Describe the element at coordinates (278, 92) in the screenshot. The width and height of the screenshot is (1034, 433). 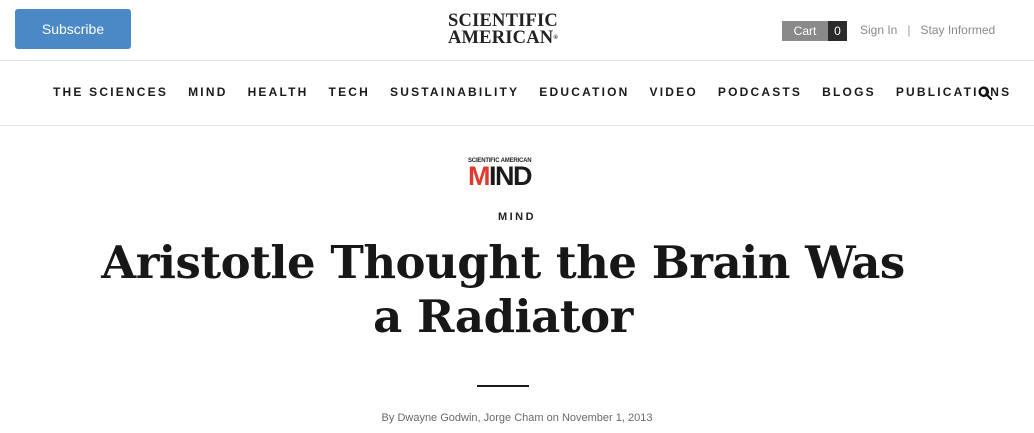
I see `nav-item-health: HEALTH` at that location.